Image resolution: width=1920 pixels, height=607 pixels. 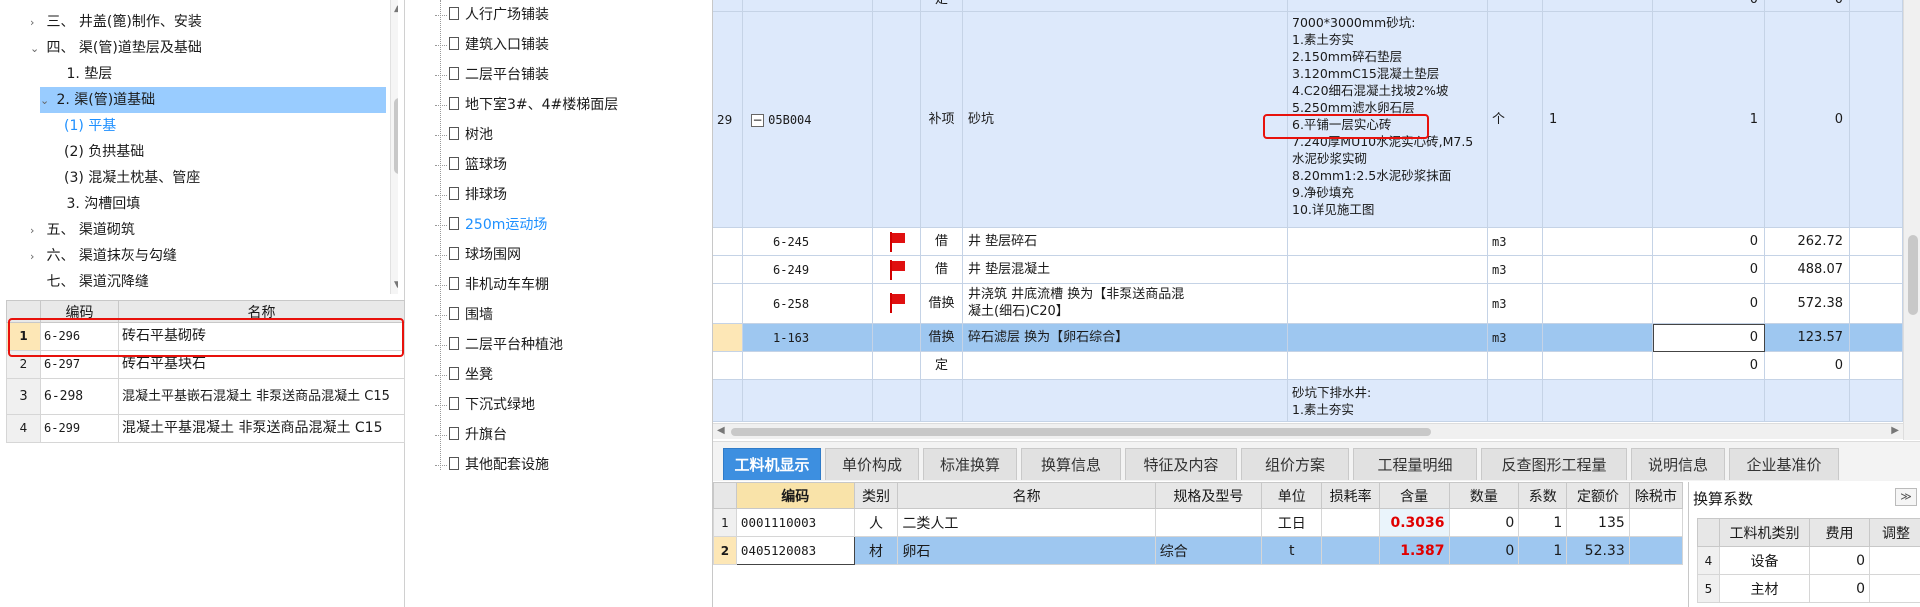 I want to click on section-item: 下沉式绿地, so click(x=485, y=405).